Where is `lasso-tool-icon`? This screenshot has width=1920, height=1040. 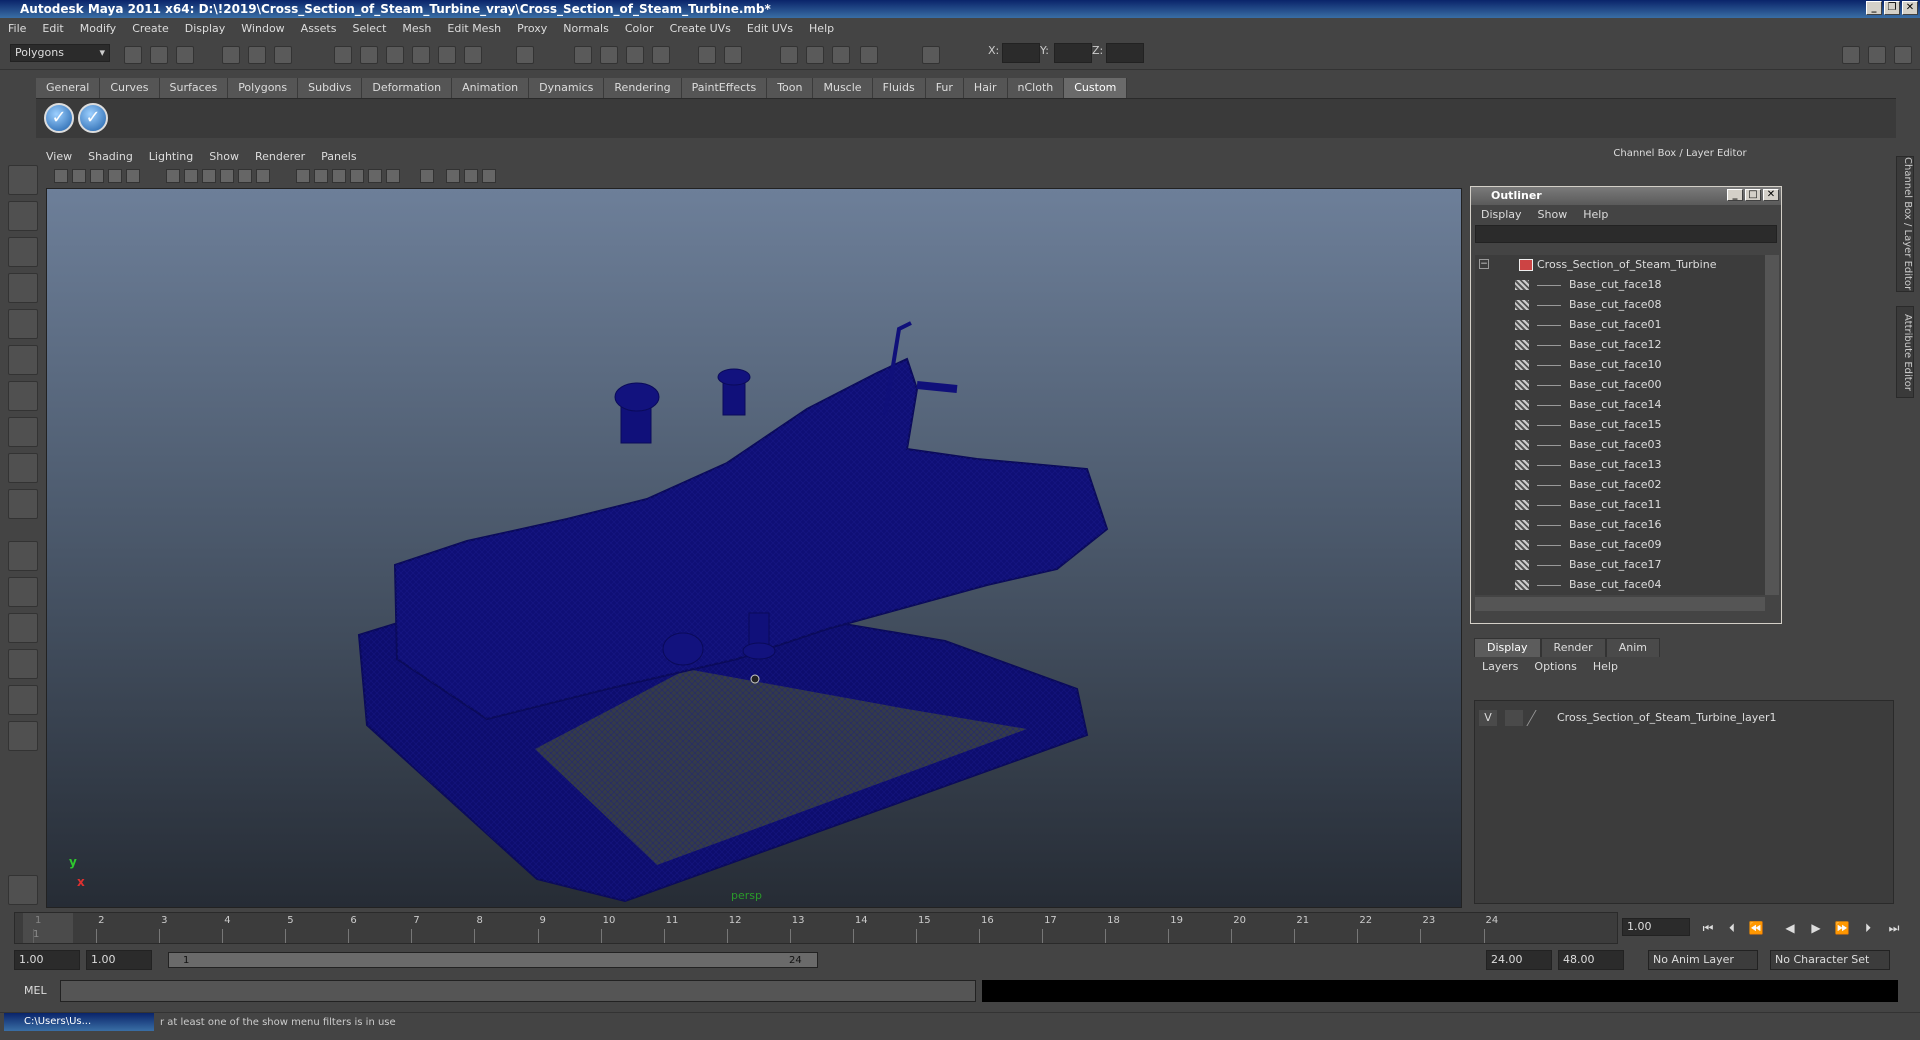 lasso-tool-icon is located at coordinates (23, 216).